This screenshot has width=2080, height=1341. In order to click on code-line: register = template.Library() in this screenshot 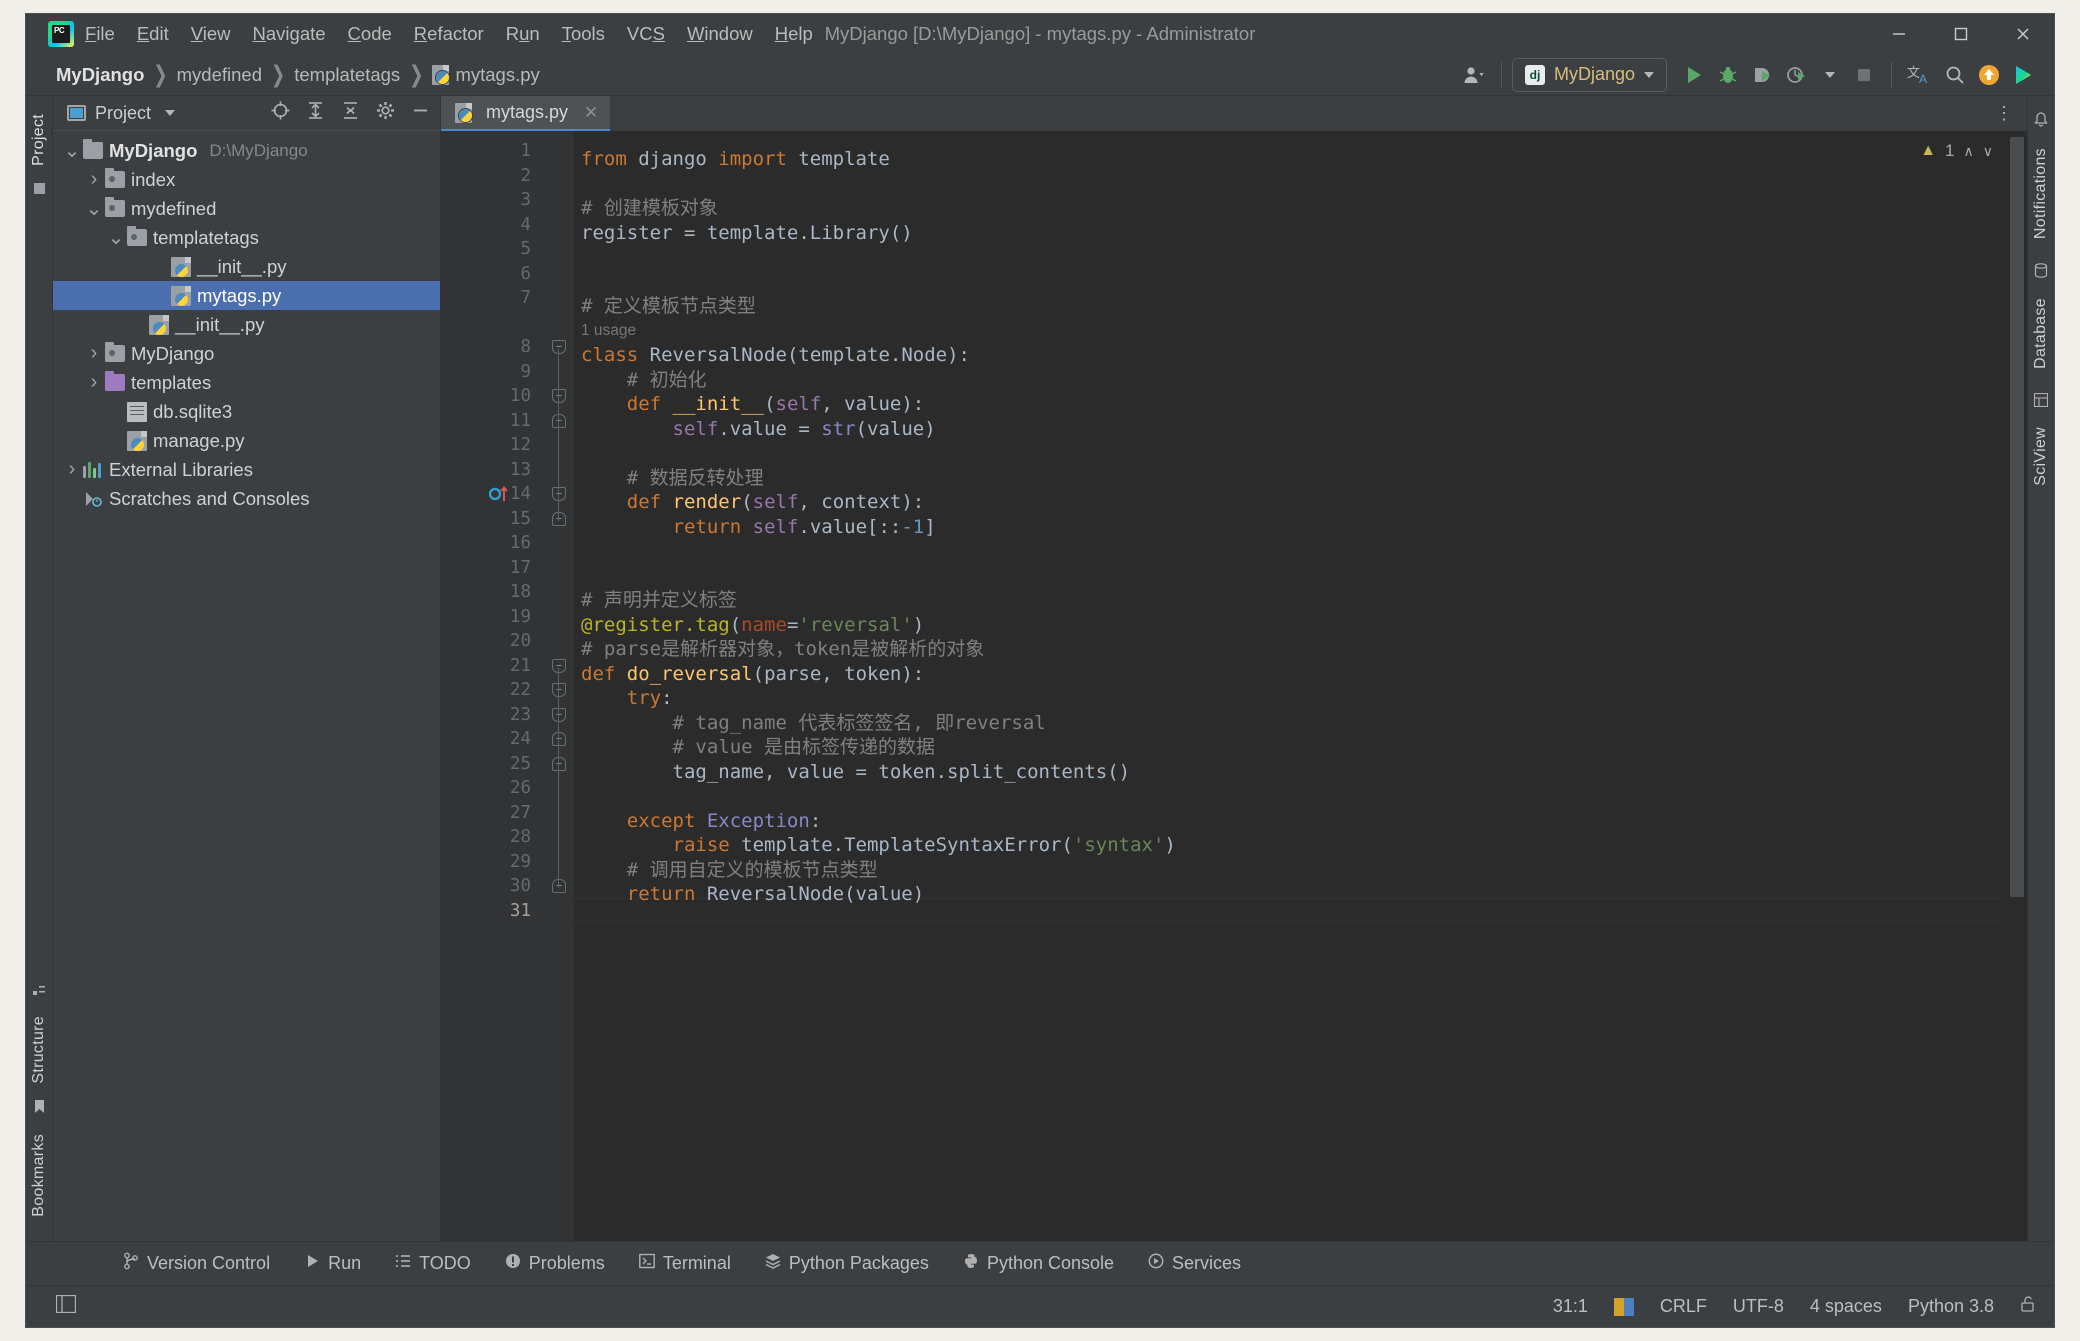, I will do `click(747, 233)`.